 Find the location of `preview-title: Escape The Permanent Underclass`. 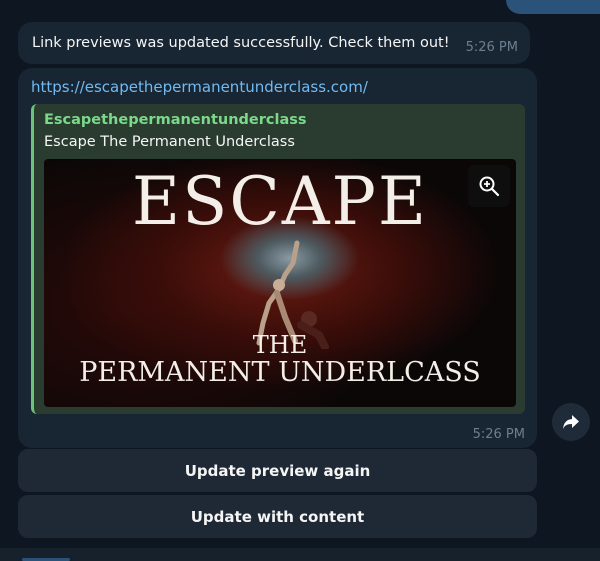

preview-title: Escape The Permanent Underclass is located at coordinates (169, 142).